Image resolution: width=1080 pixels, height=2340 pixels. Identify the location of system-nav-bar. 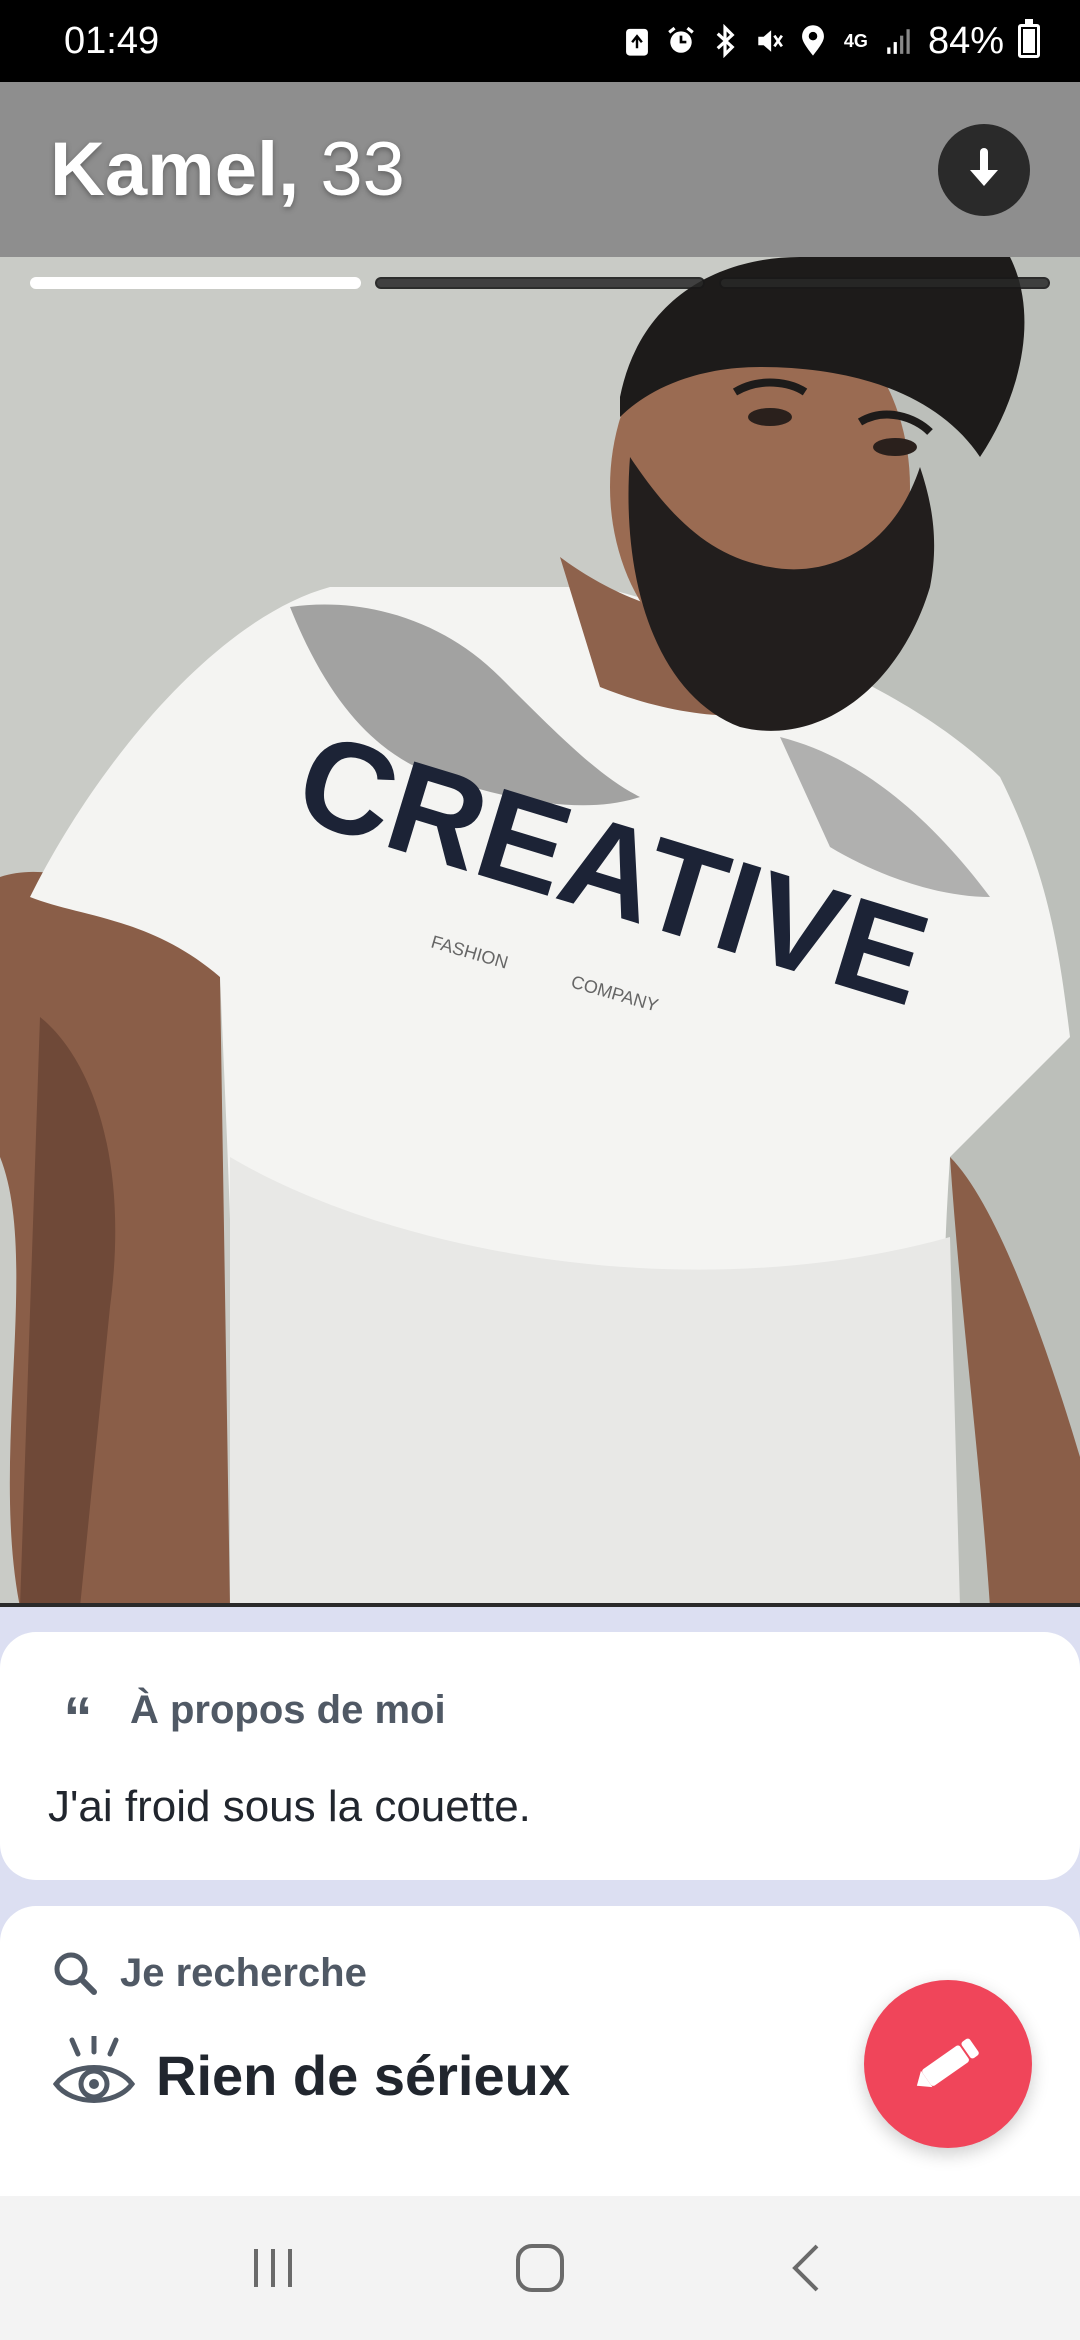
(540, 2268).